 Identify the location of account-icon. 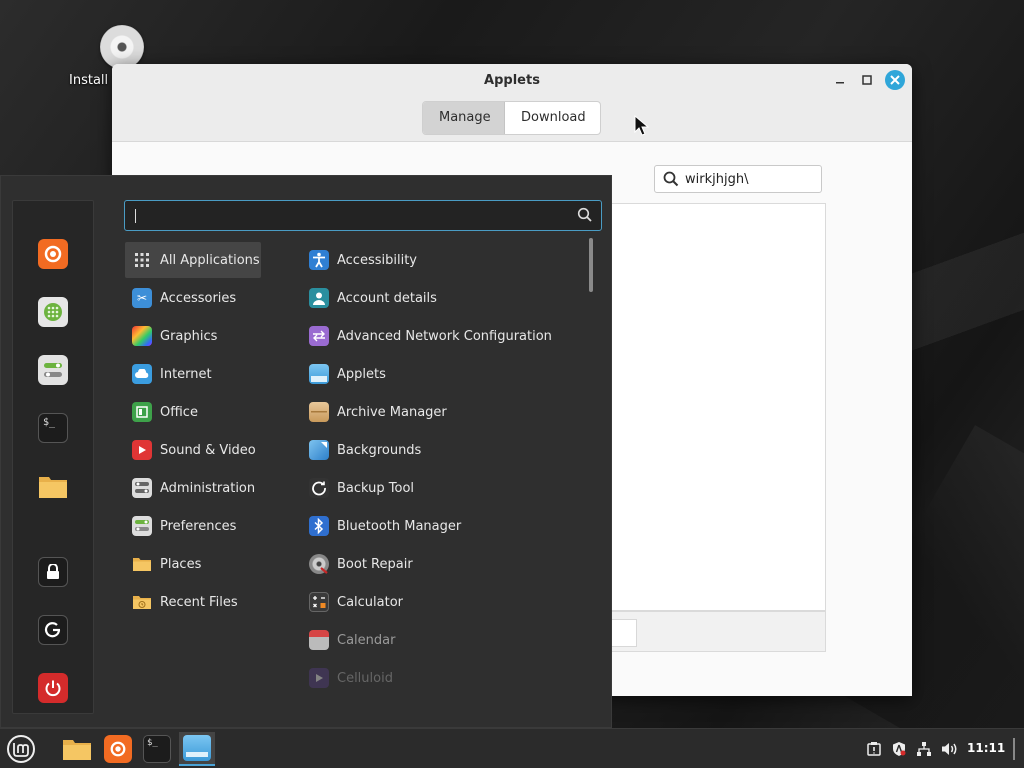
(319, 298).